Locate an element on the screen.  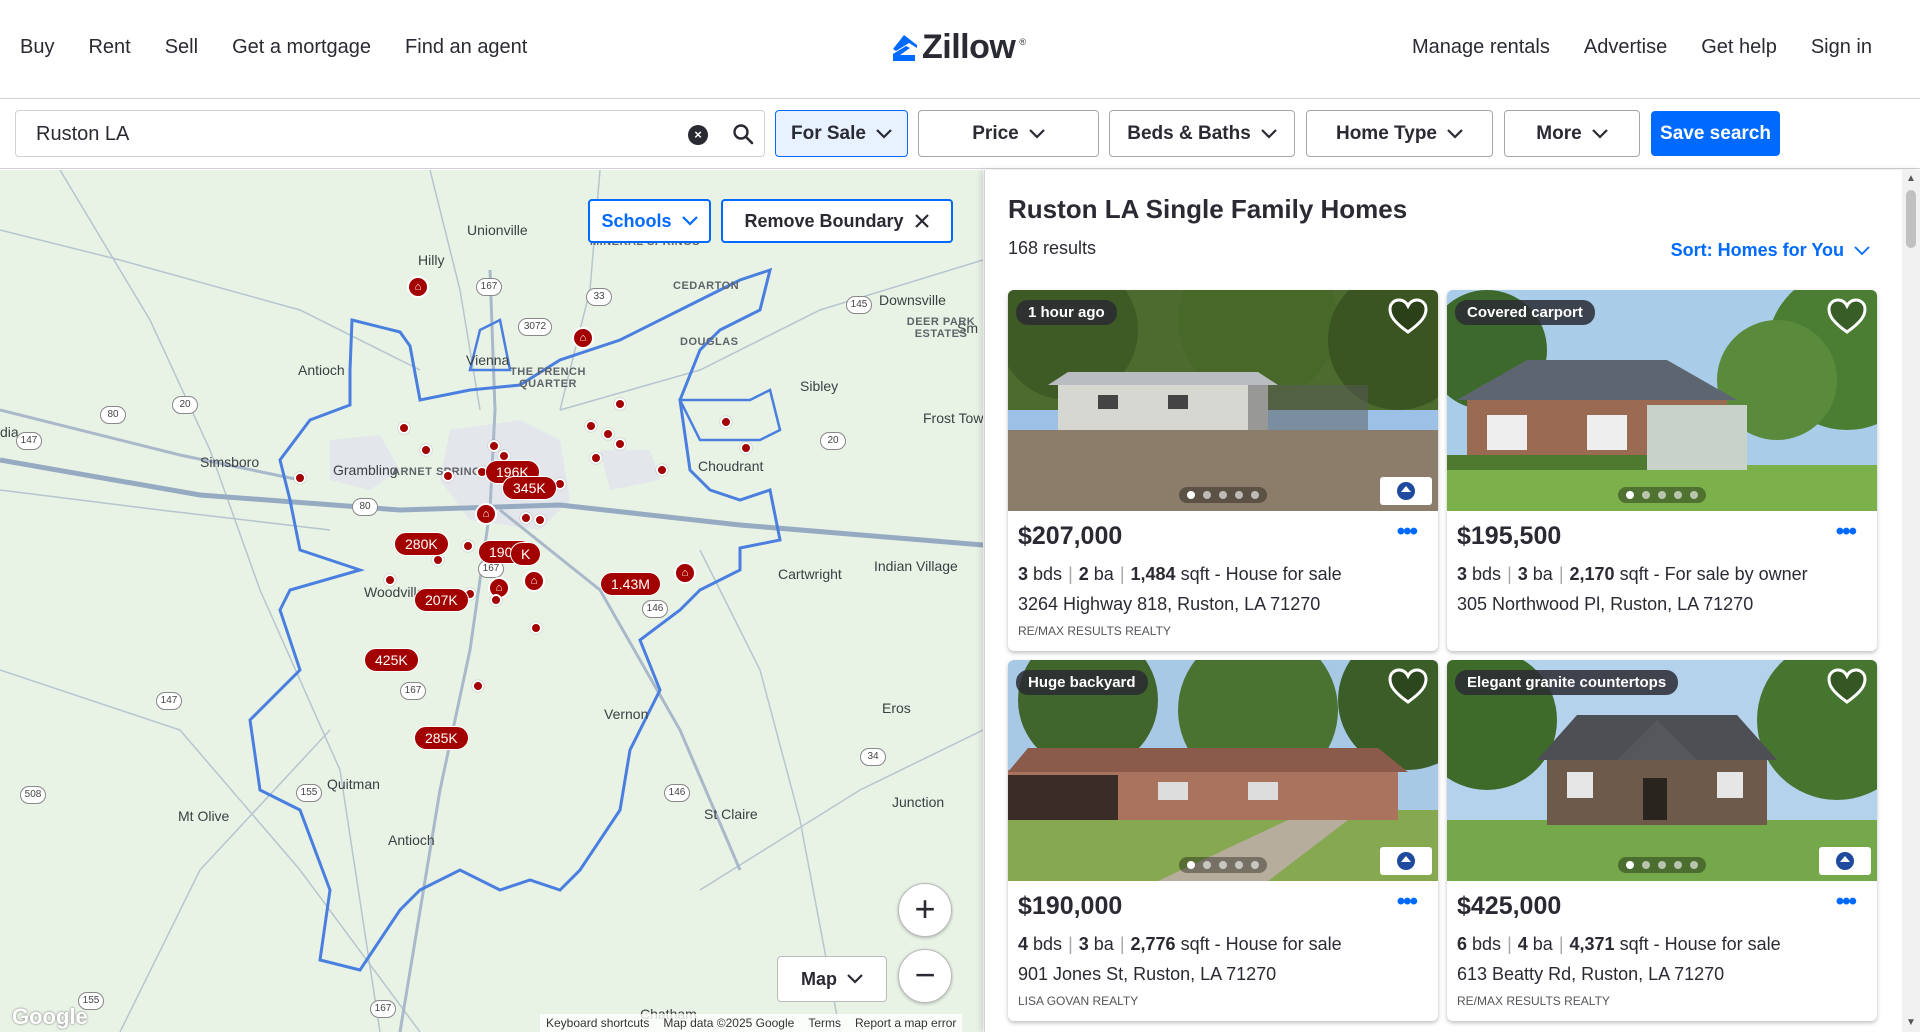
listing-address: 613 Beatty Rd, Ruston, LA 71270 is located at coordinates (1590, 974).